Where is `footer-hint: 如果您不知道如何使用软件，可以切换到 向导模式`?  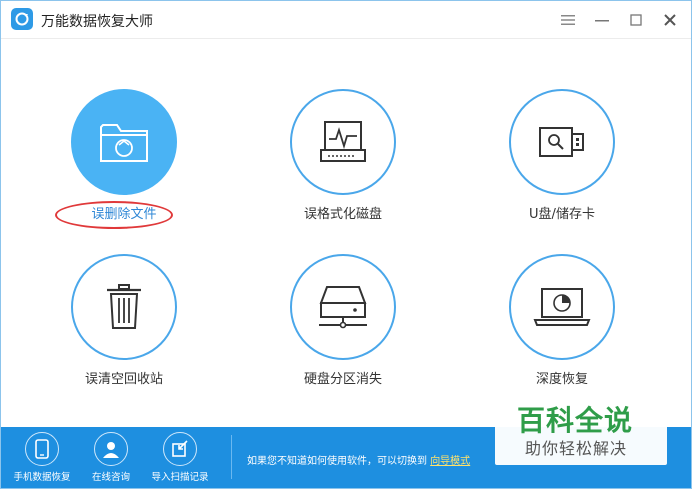 footer-hint: 如果您不知道如何使用软件，可以切换到 向导模式 is located at coordinates (358, 459).